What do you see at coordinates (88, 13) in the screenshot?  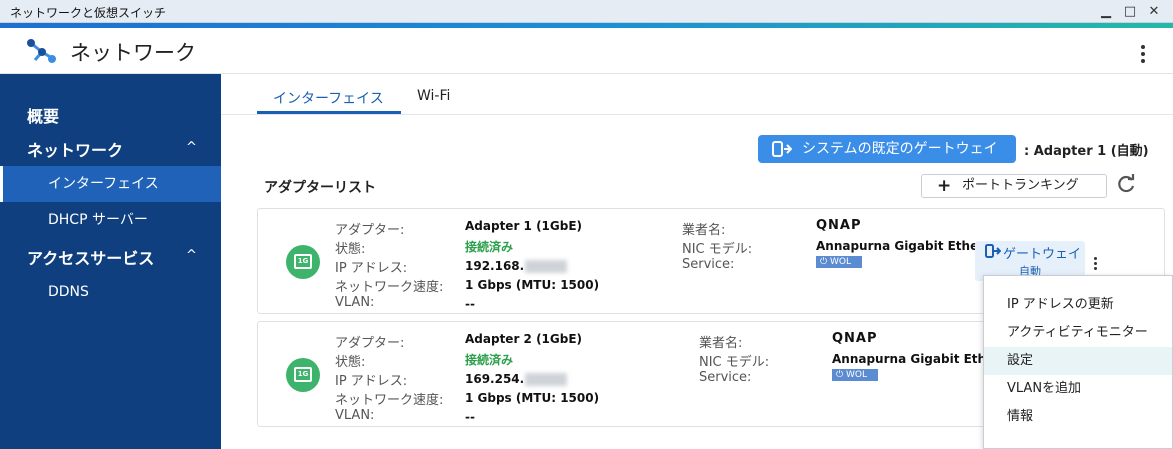 I see `window-title: ネットワークと仮想スイッチ` at bounding box center [88, 13].